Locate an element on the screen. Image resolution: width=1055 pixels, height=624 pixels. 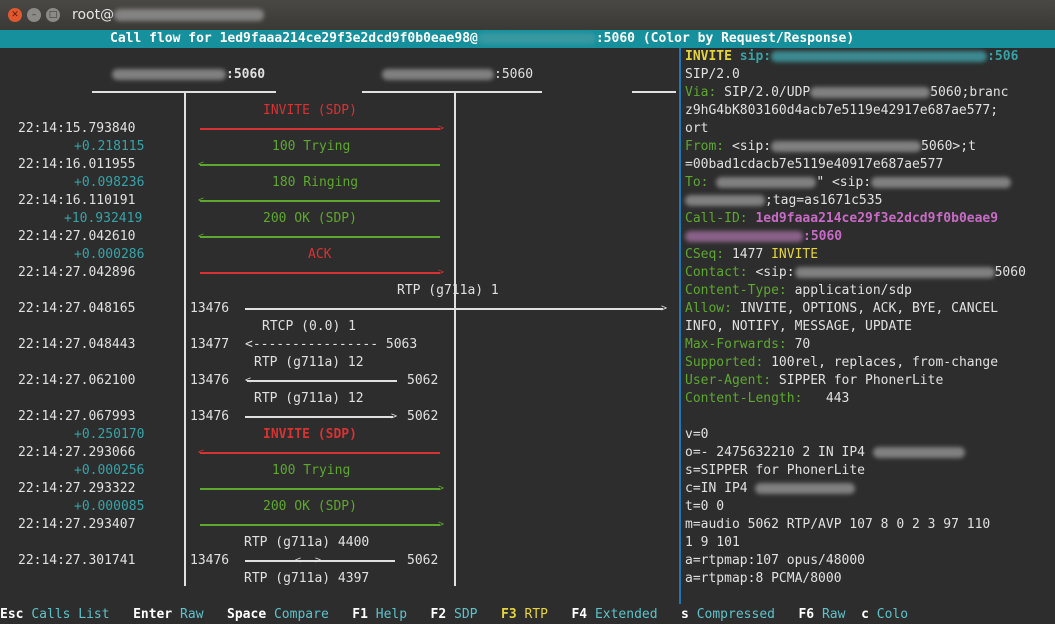
sip-cseq: CSeq: 1477 INVITE is located at coordinates (752, 254).